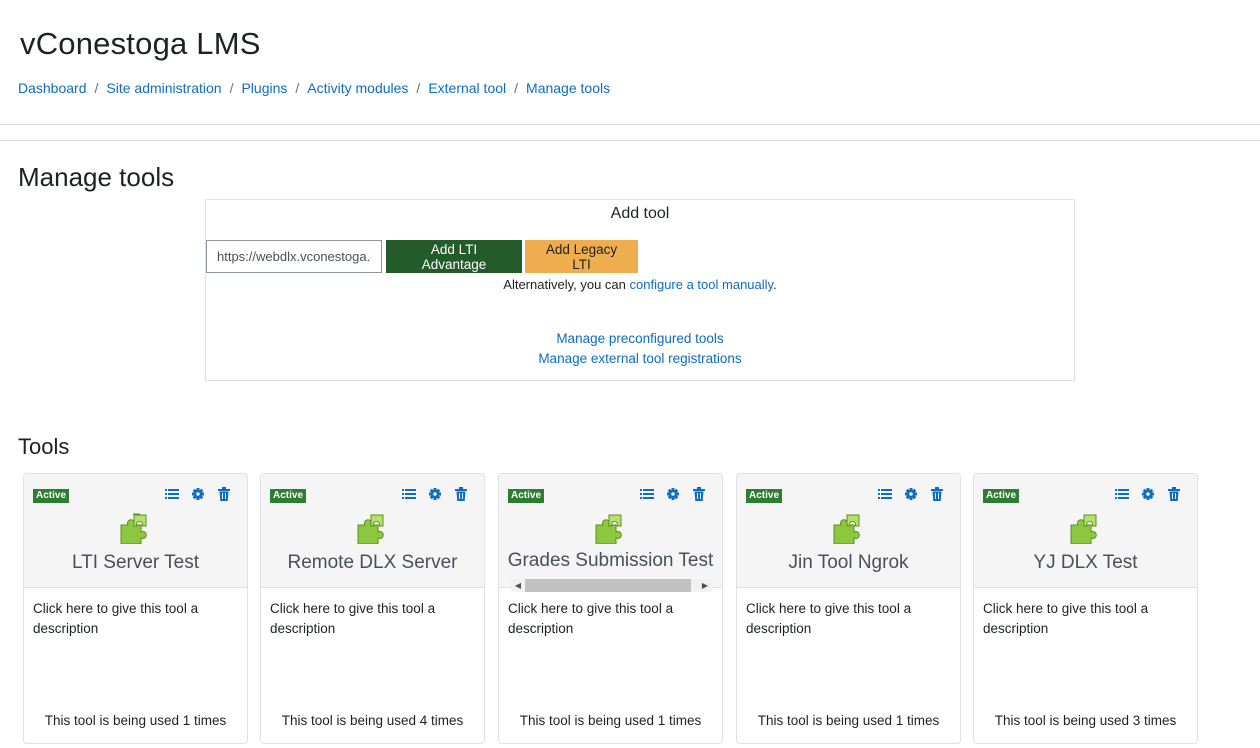 The width and height of the screenshot is (1260, 748). Describe the element at coordinates (581, 256) in the screenshot. I see `add-legacy-lti-button: Add Legacy LTI` at that location.